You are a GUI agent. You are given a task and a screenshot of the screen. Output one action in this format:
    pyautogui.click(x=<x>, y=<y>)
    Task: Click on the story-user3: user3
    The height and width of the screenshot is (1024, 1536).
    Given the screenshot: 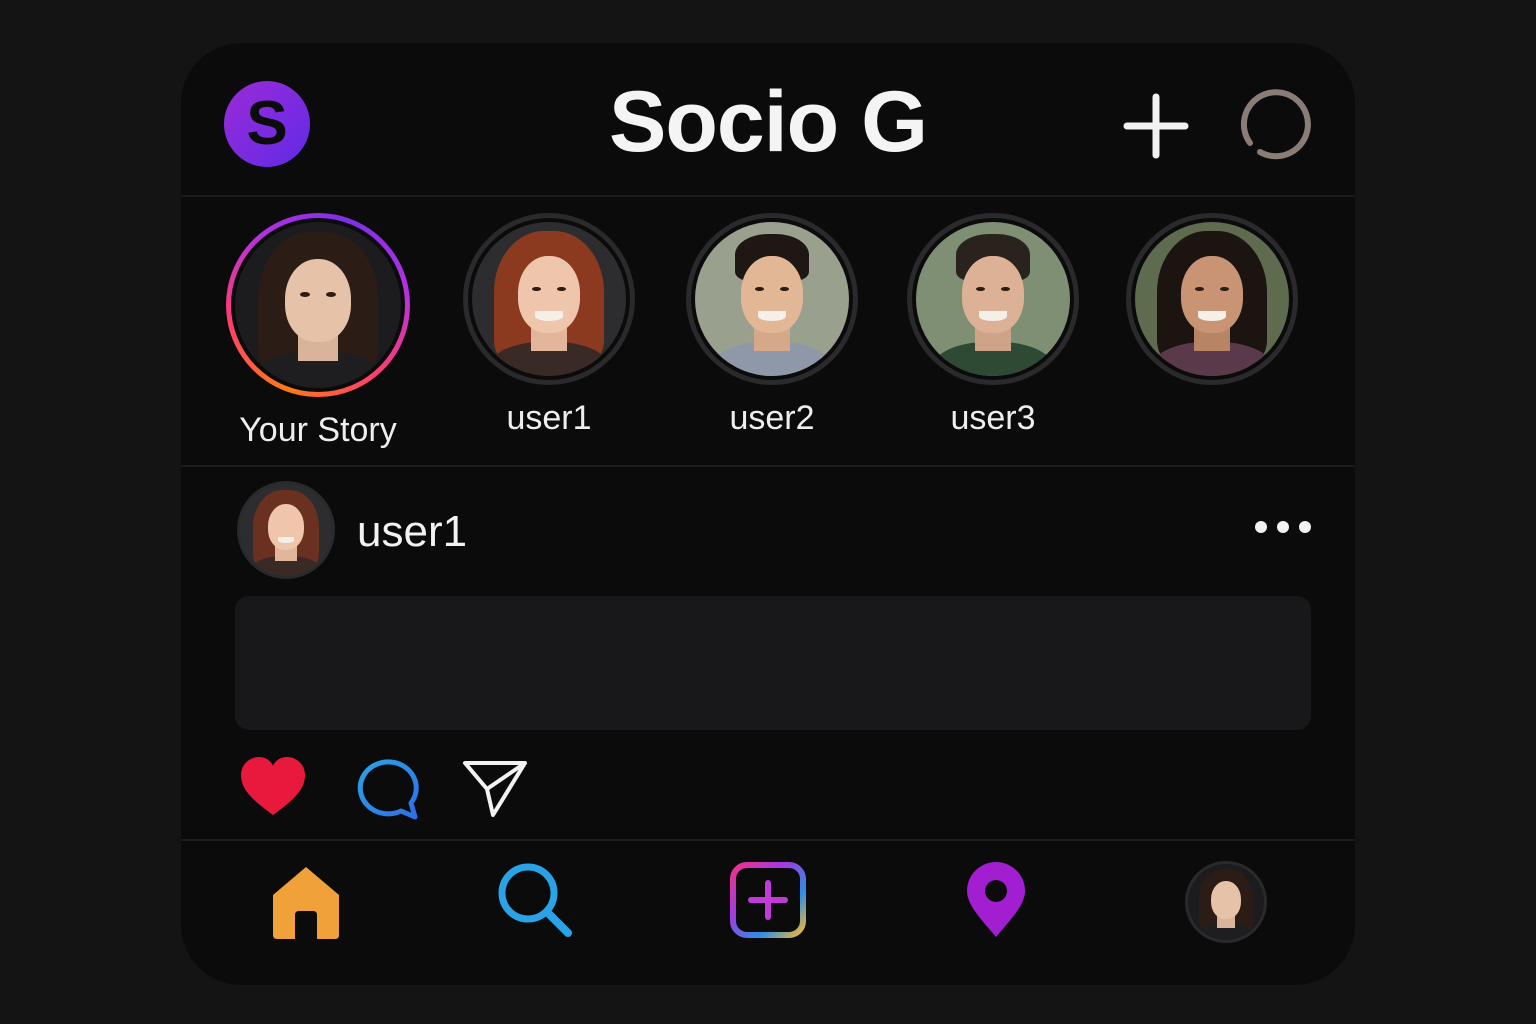 What is the action you would take?
    pyautogui.click(x=993, y=325)
    